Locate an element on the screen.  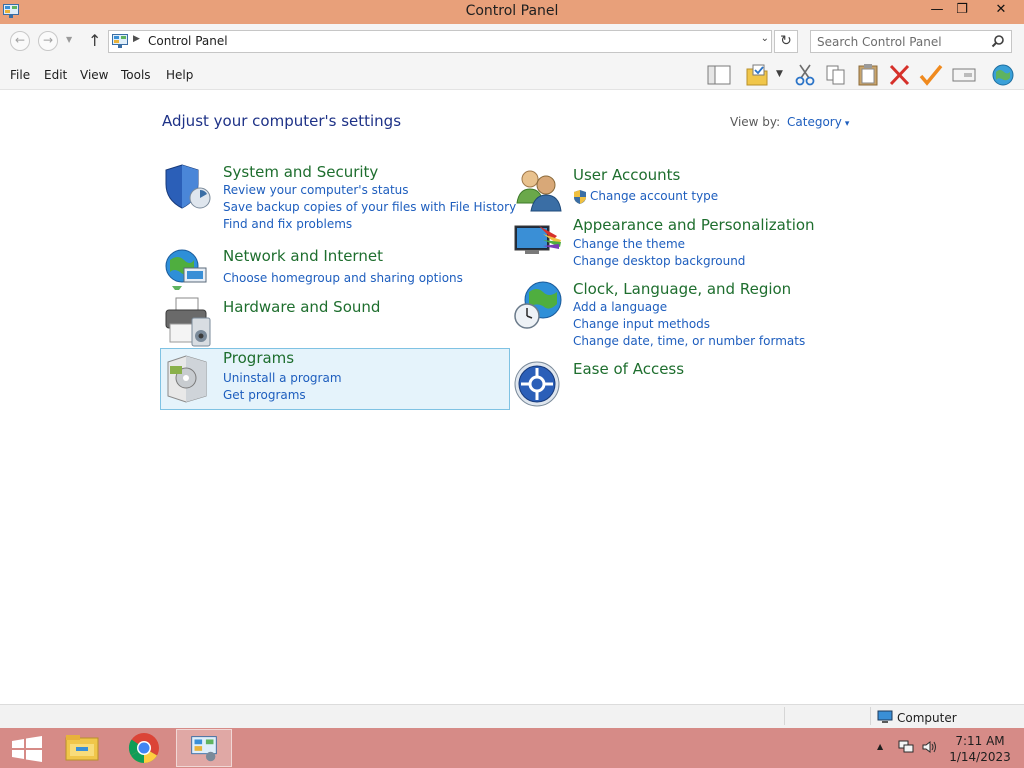
globe-icon is located at coordinates (1003, 75).